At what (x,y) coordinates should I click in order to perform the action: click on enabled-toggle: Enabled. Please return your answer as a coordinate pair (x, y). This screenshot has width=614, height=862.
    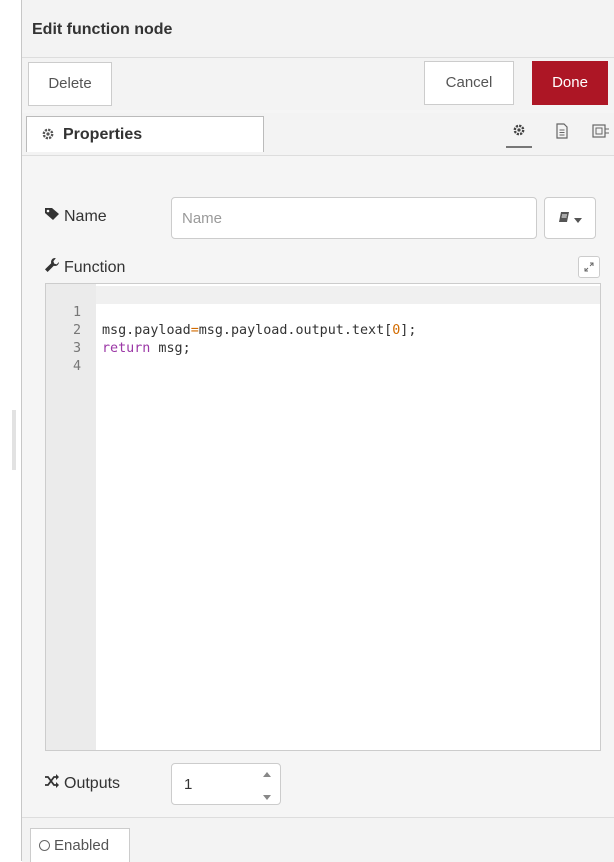
    Looking at the image, I should click on (80, 845).